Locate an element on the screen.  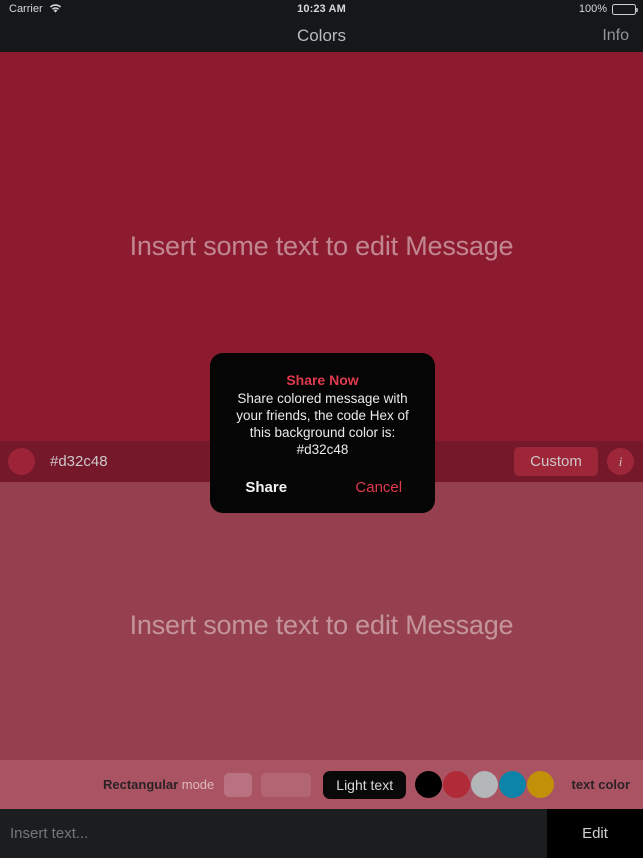
share-cancel-button: Cancel is located at coordinates (379, 487).